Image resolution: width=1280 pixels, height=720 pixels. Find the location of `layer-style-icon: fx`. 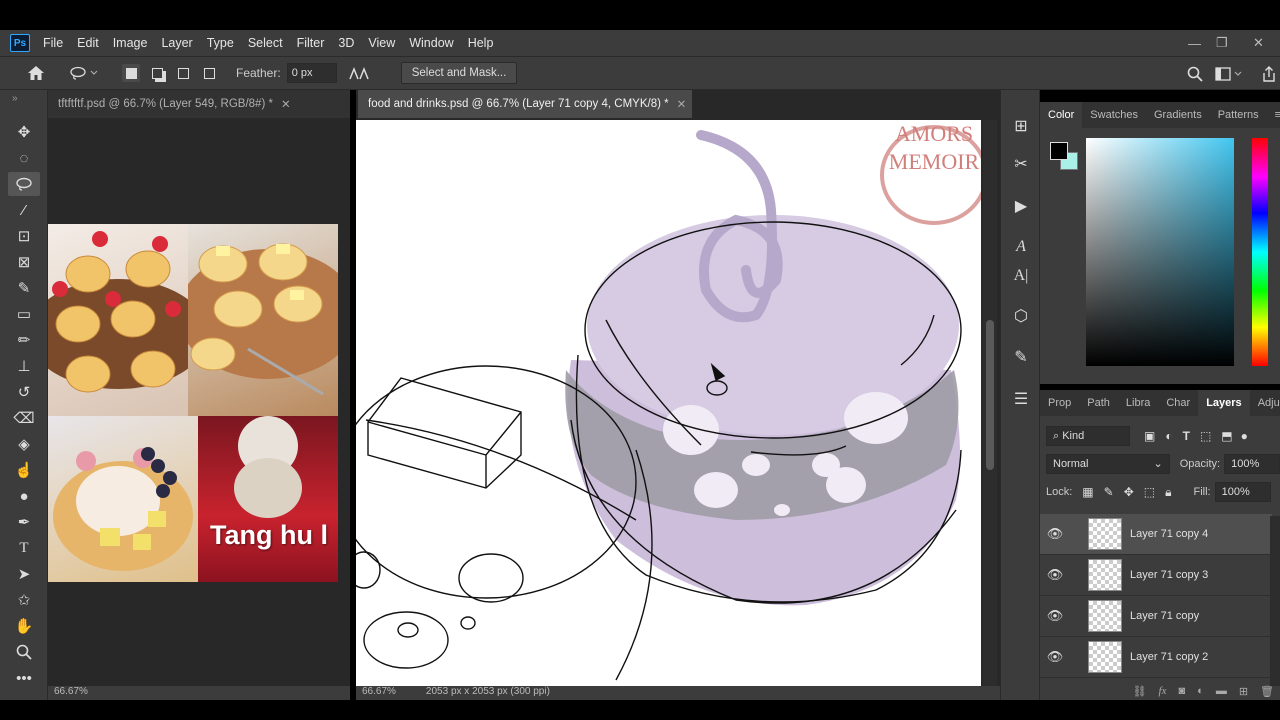

layer-style-icon: fx is located at coordinates (1163, 691).